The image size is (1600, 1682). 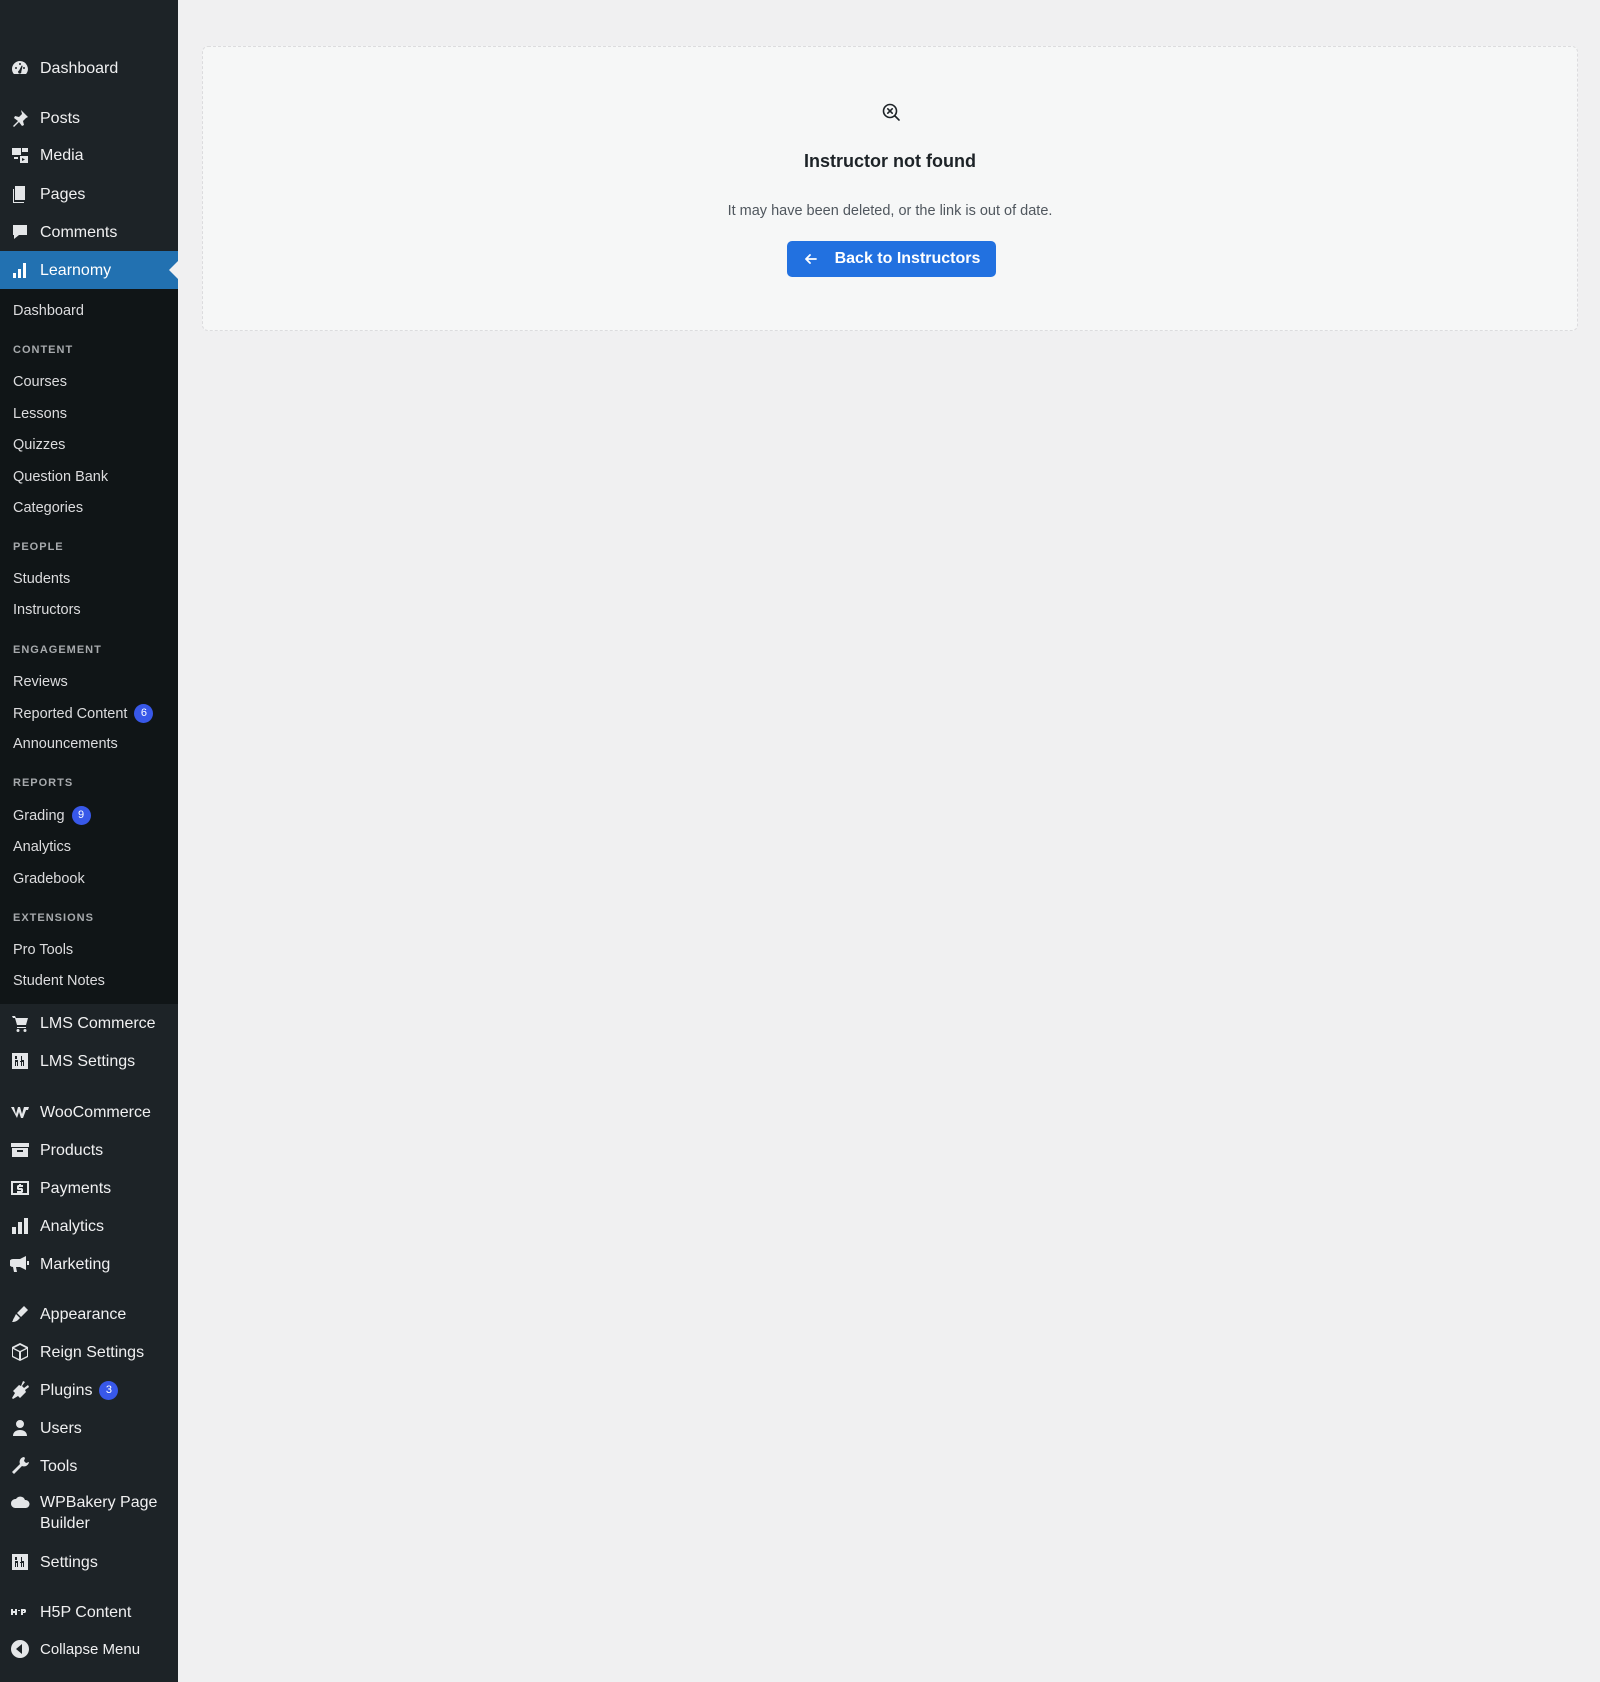 What do you see at coordinates (20, 68) in the screenshot?
I see `dashboard-icon` at bounding box center [20, 68].